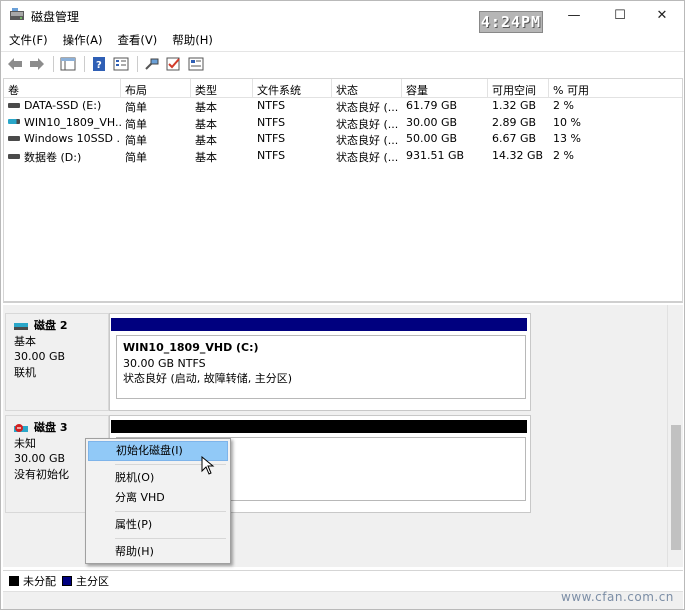 This screenshot has width=685, height=610. I want to click on percent-free-cell: 13 %, so click(567, 138).